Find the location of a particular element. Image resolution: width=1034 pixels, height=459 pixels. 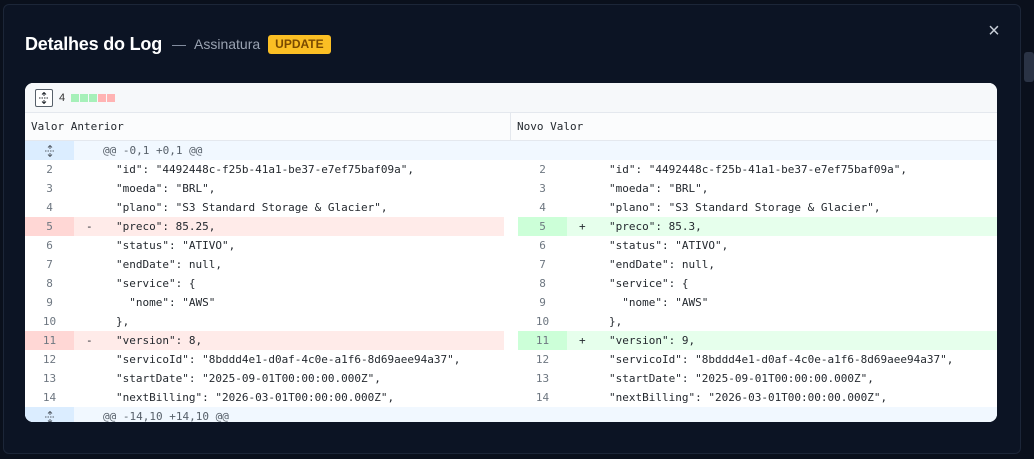

line-number: 5 is located at coordinates (49, 226).